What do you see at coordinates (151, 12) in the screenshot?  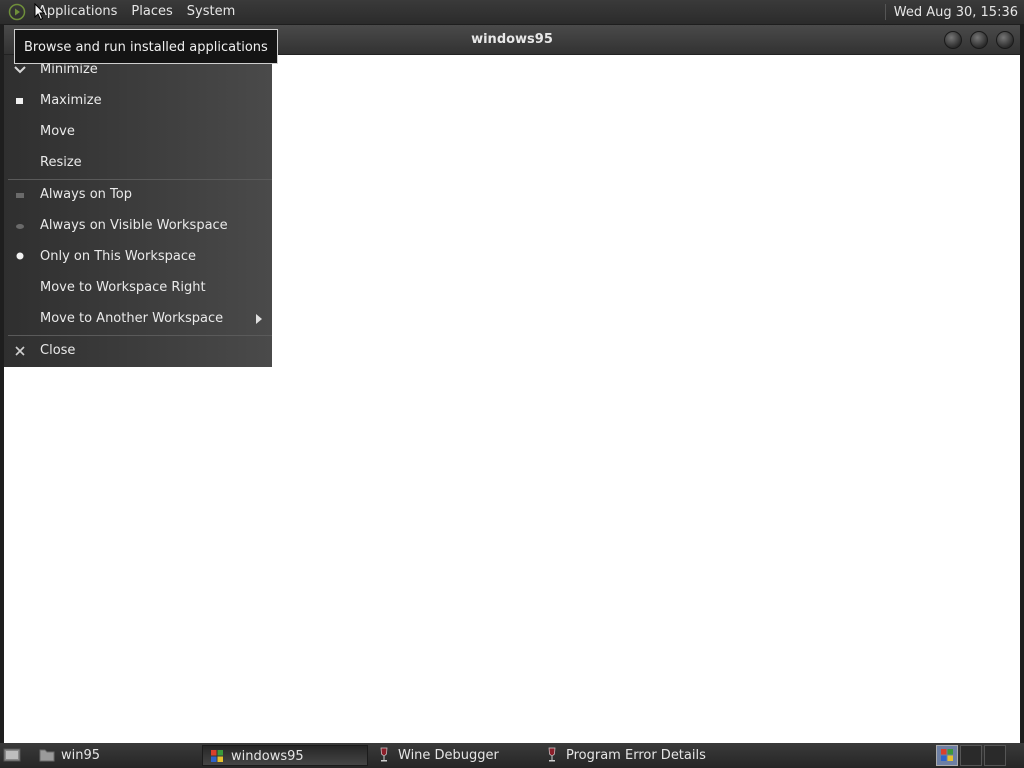 I see `places-menu: Places` at bounding box center [151, 12].